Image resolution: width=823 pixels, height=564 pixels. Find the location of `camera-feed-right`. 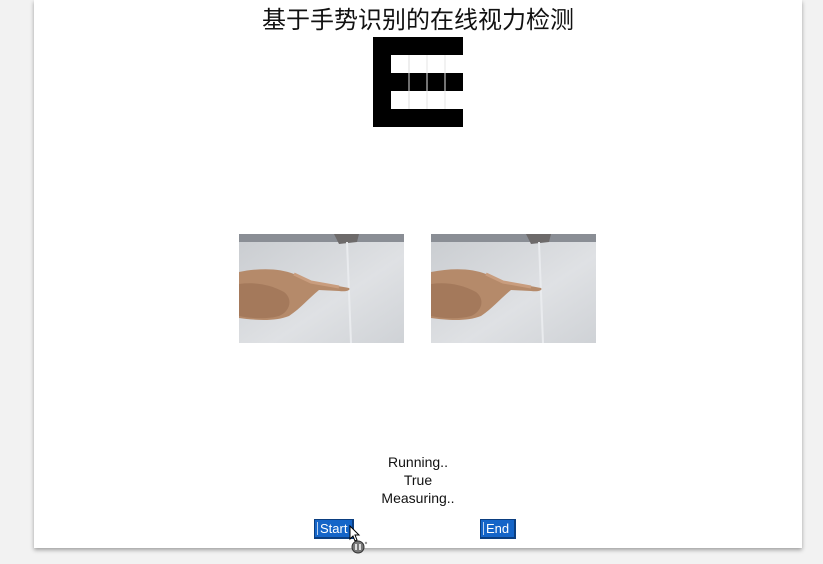

camera-feed-right is located at coordinates (513, 288).